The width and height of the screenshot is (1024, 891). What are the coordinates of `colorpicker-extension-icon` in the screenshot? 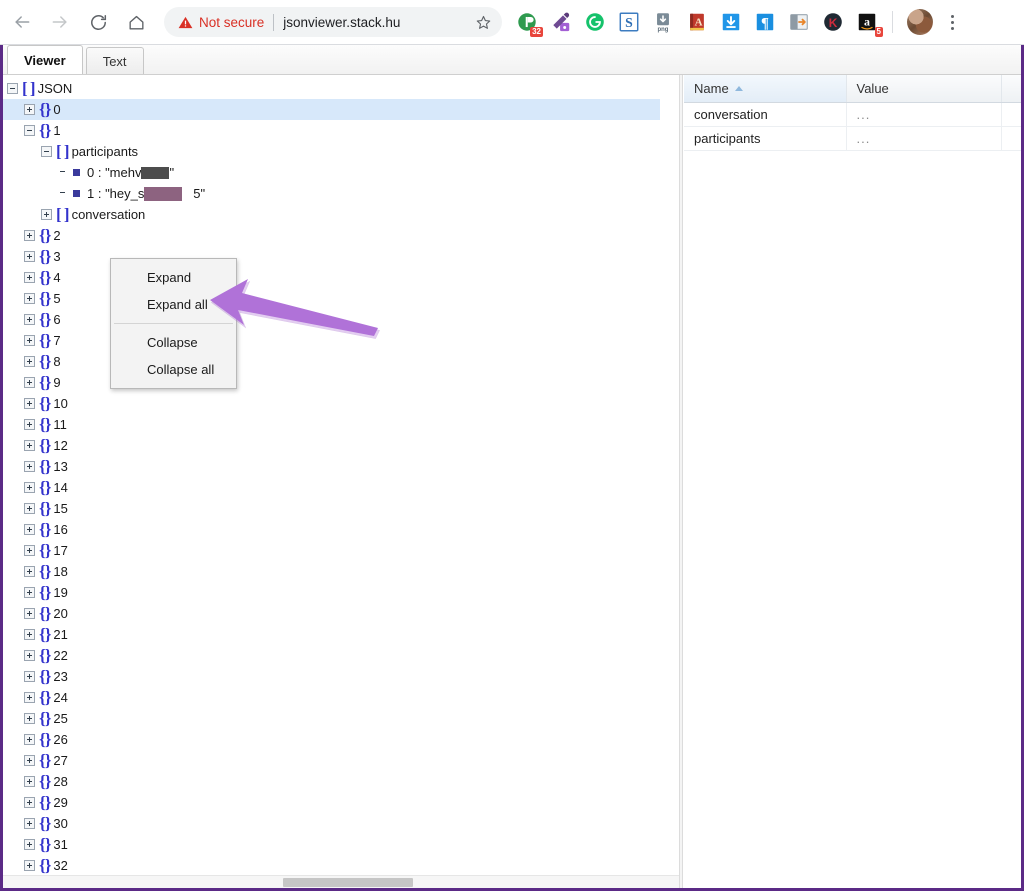 It's located at (561, 22).